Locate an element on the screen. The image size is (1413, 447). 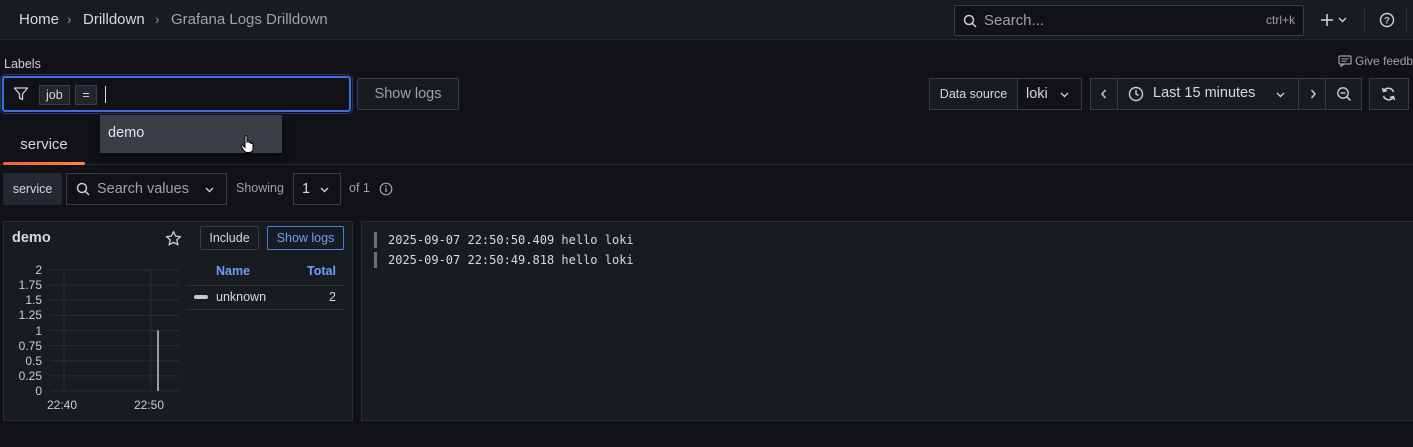
chevron-right-icon is located at coordinates (1313, 94).